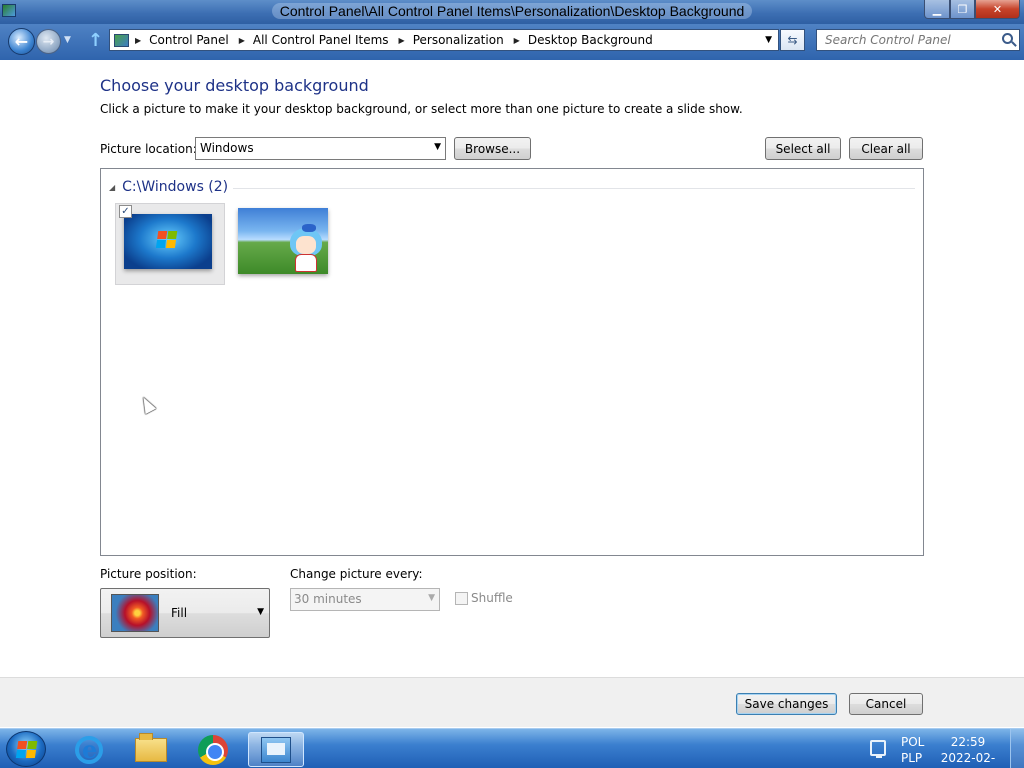 This screenshot has width=1024, height=768. I want to click on start-button, so click(26, 749).